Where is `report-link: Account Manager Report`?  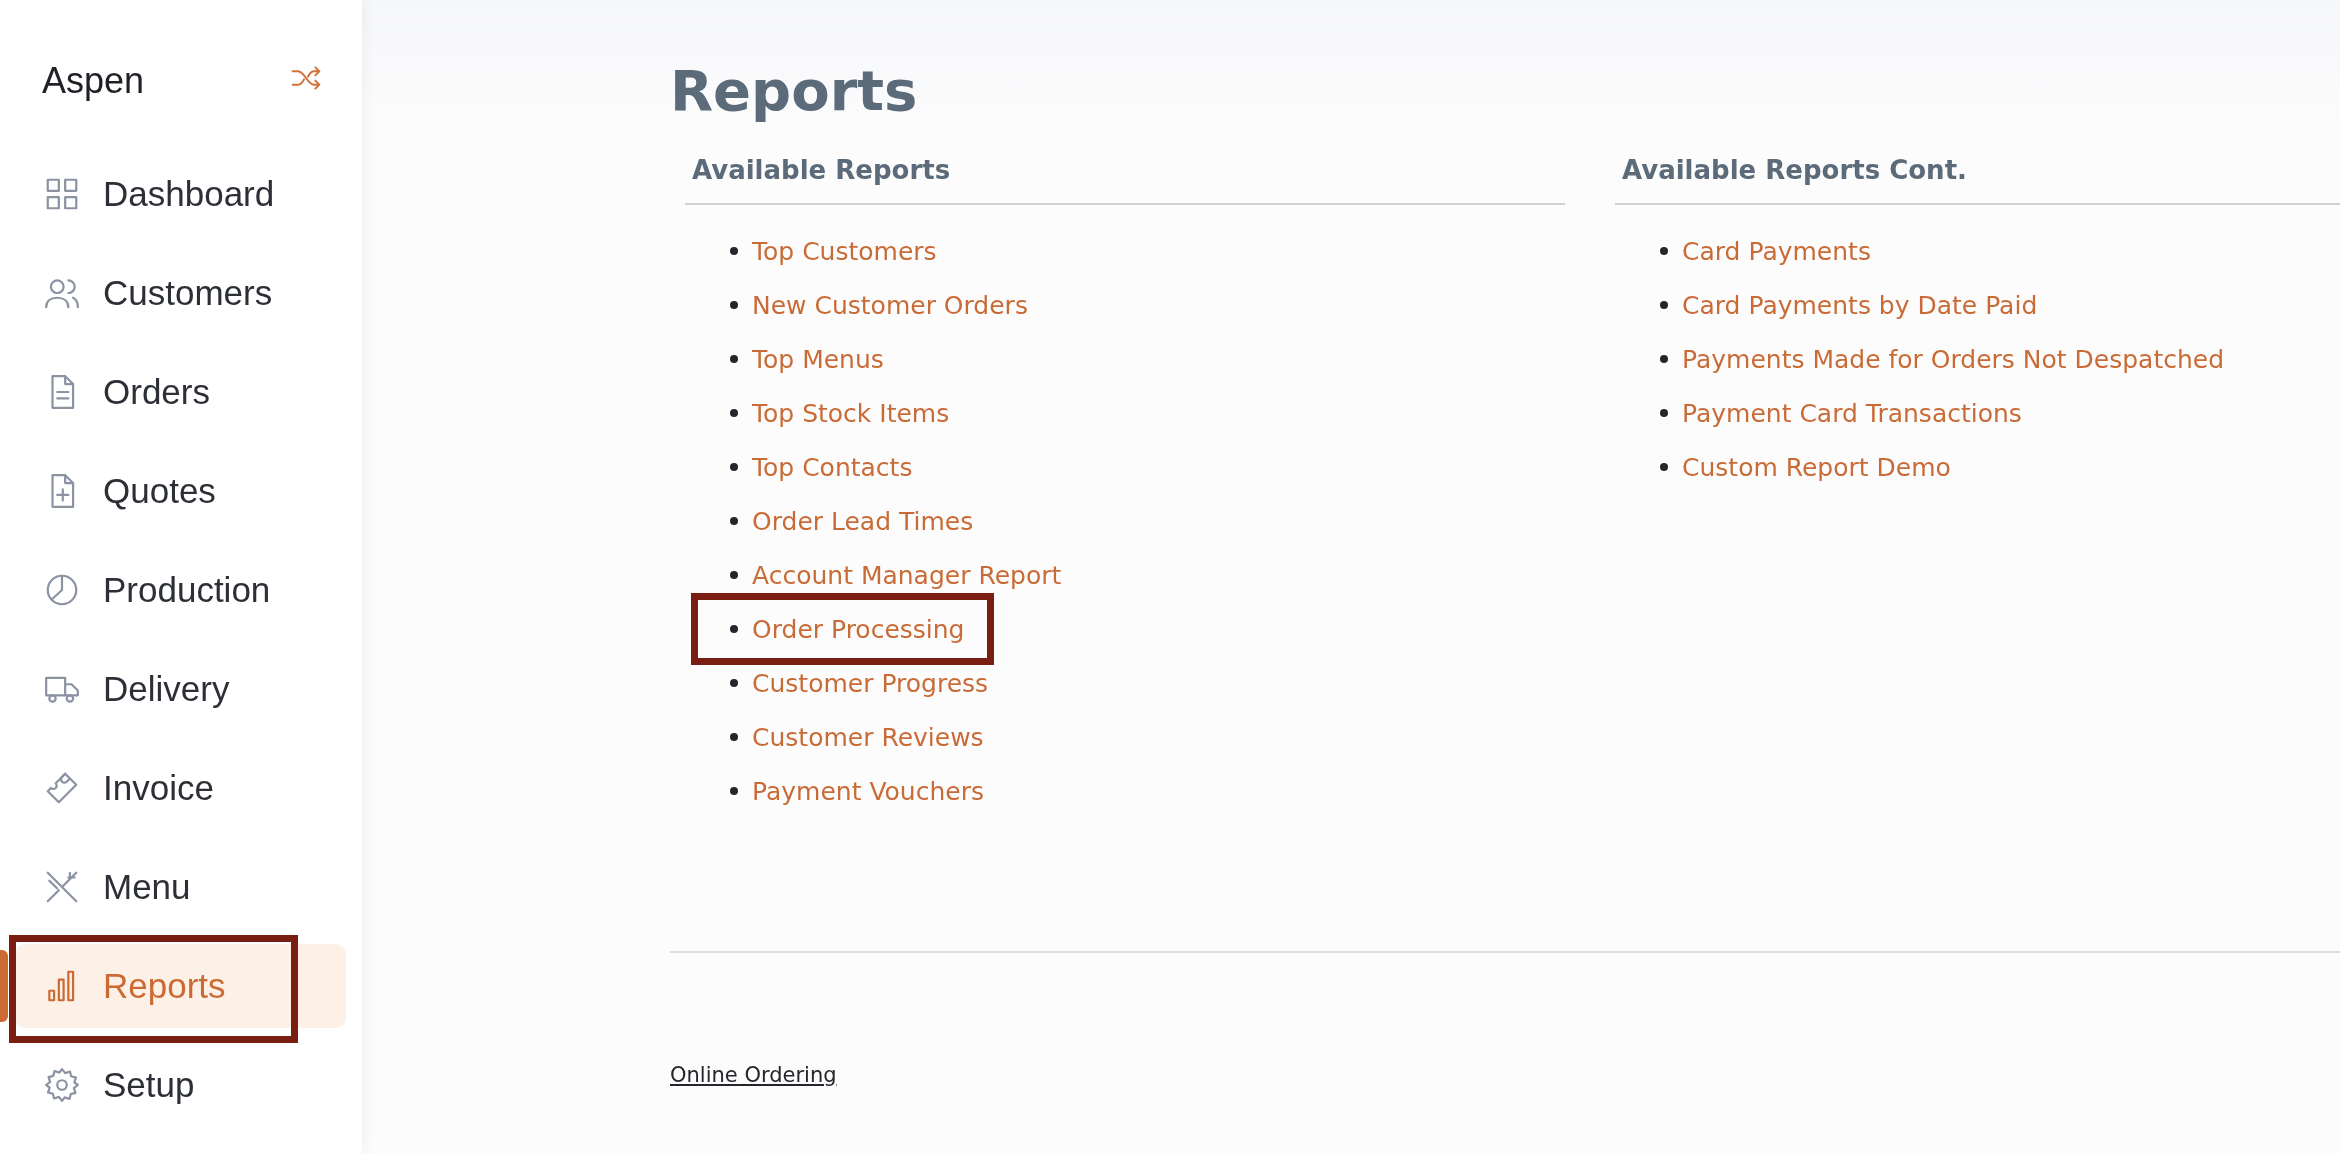 report-link: Account Manager Report is located at coordinates (907, 575).